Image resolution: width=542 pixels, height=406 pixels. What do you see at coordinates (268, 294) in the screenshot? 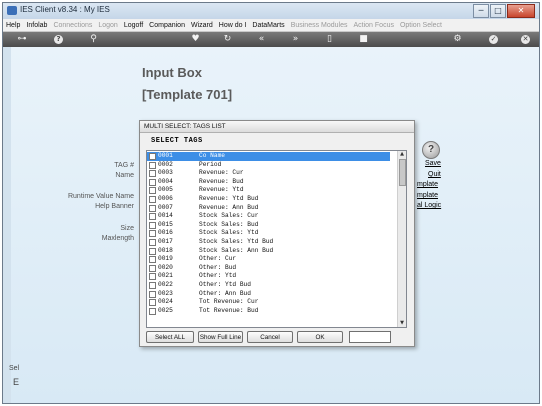
I see `list-item: 0023 Other: Ann Bud` at bounding box center [268, 294].